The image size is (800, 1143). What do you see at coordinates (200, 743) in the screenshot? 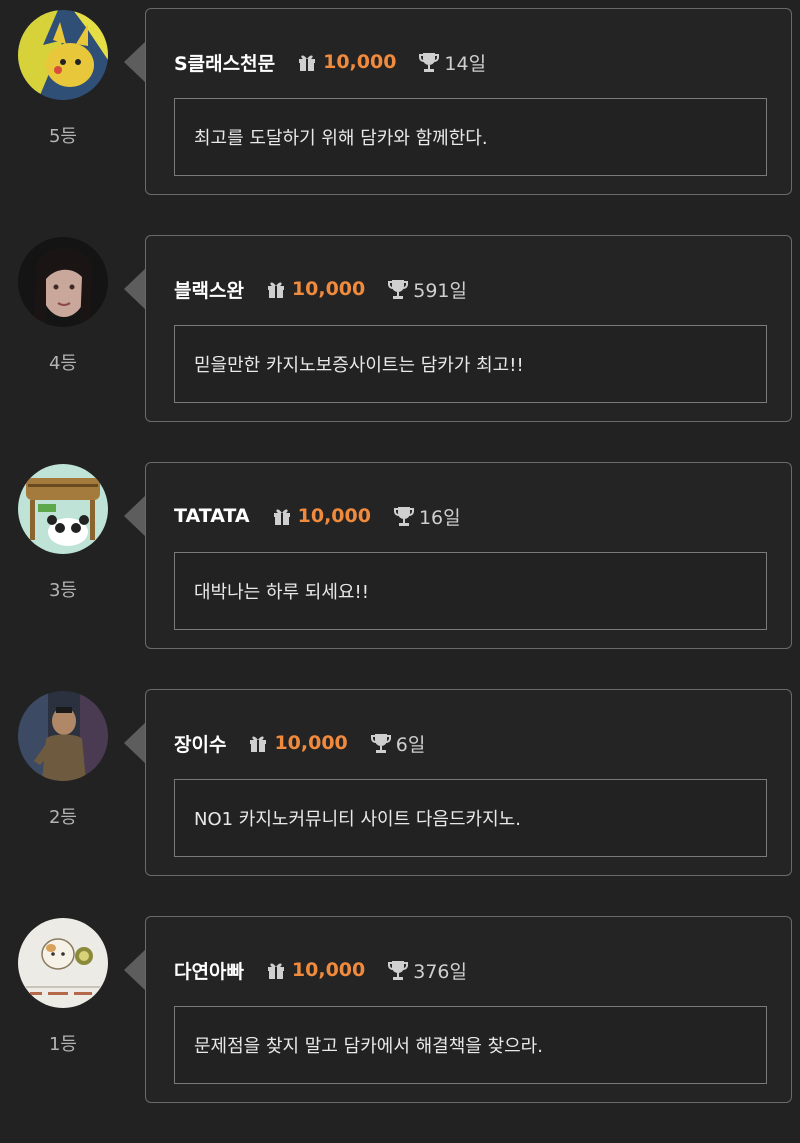
I see `username: 장이수` at bounding box center [200, 743].